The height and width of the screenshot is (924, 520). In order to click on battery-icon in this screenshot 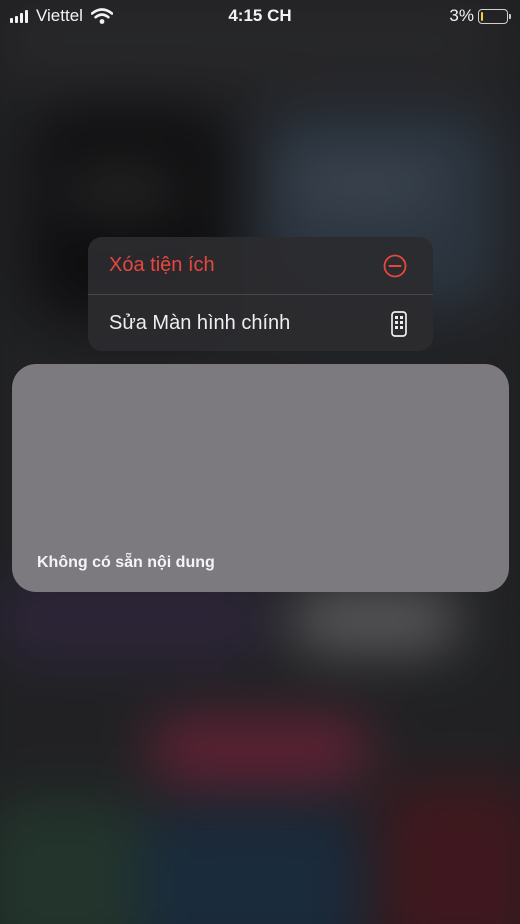, I will do `click(494, 16)`.